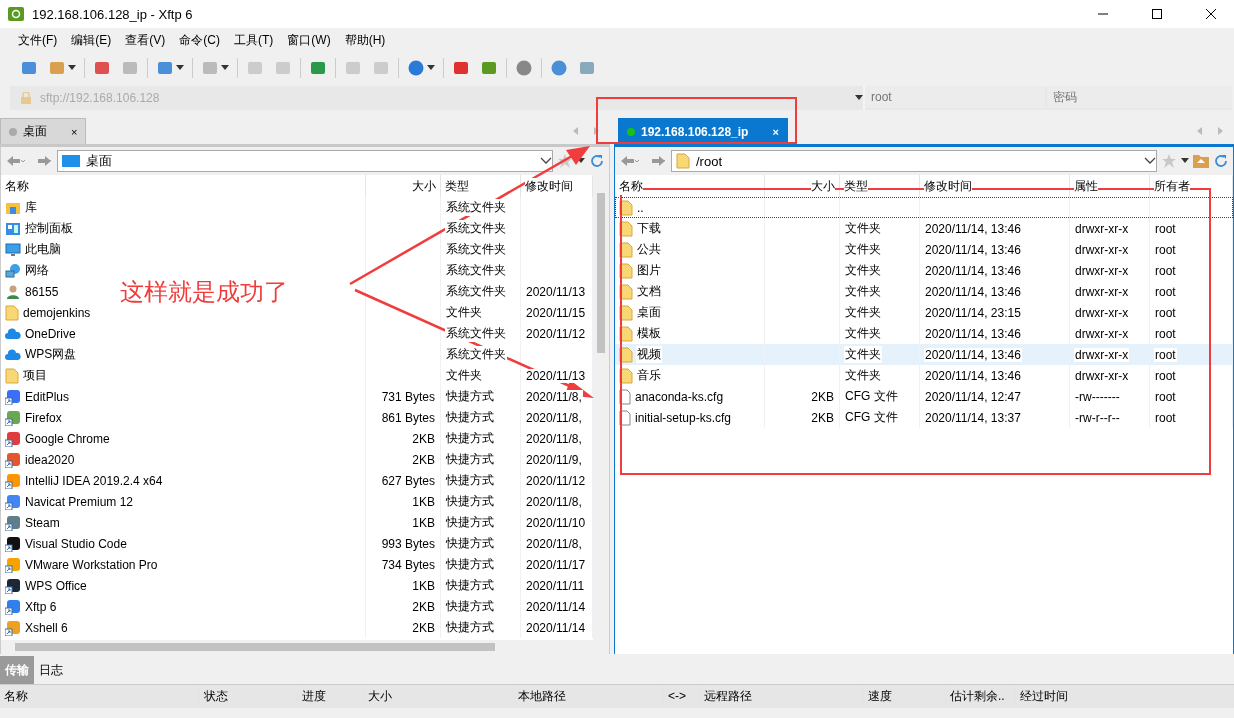 The image size is (1234, 718). I want to click on annotation-text: 这样就是成功了, so click(204, 292).